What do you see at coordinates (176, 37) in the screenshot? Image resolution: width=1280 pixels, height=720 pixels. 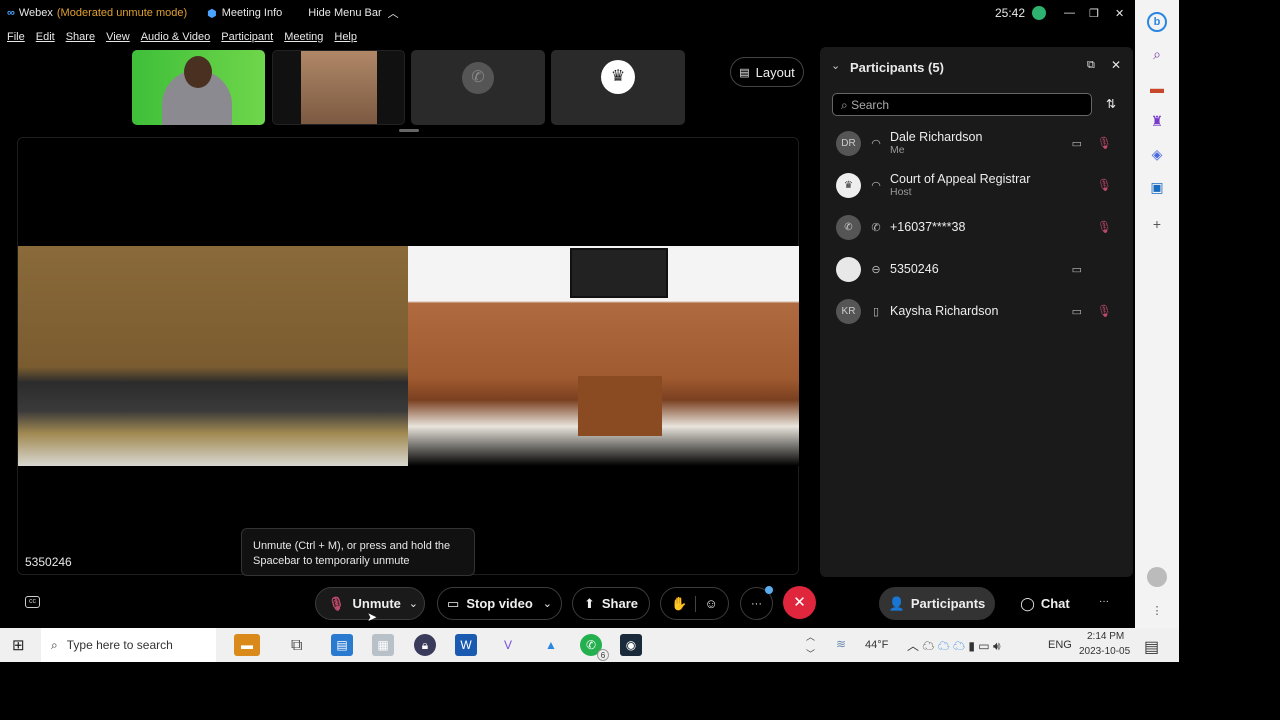 I see `menu-audio-video: Audio & Video` at bounding box center [176, 37].